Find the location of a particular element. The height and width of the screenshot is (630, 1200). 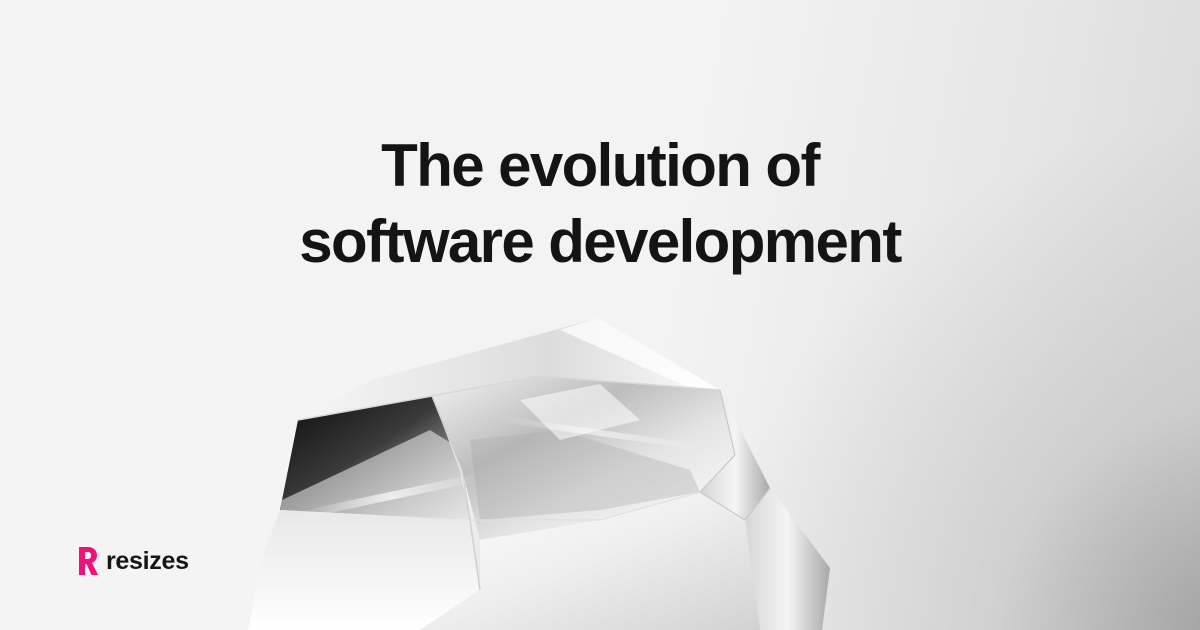

title-line-2: software development is located at coordinates (600, 241).